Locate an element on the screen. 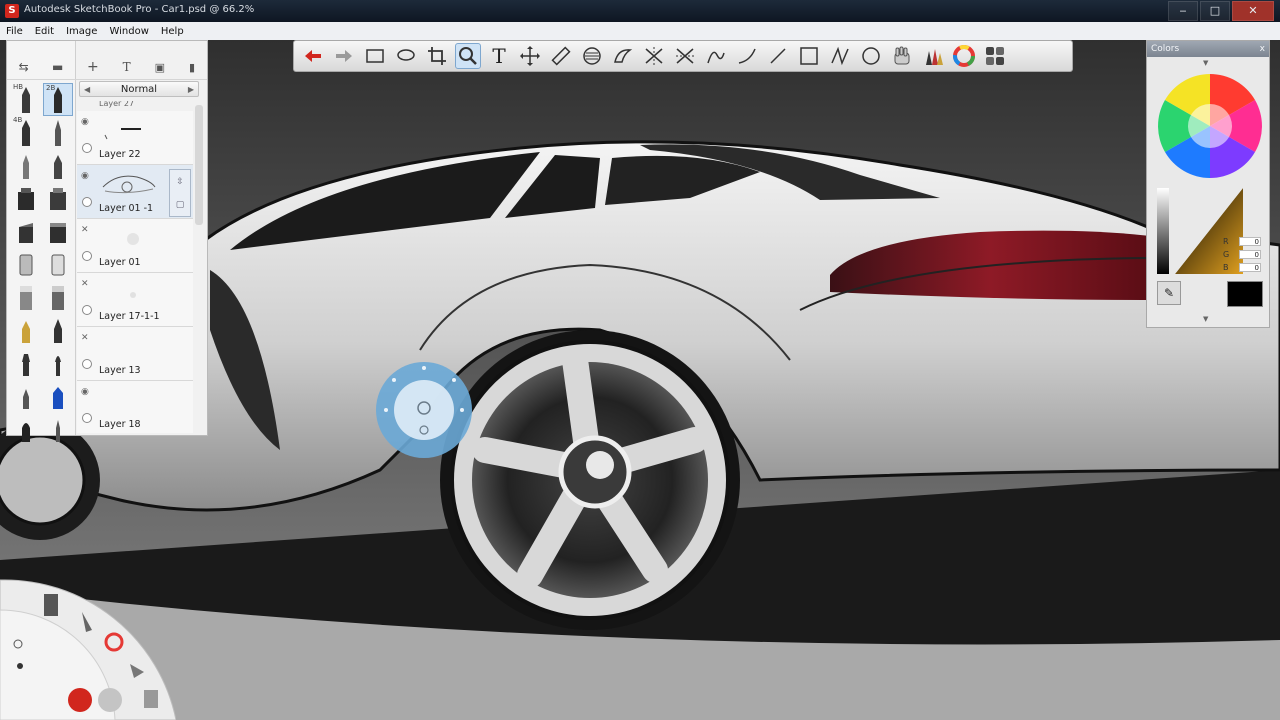 Image resolution: width=1280 pixels, height=720 pixels. brush-pen is located at coordinates (58, 132).